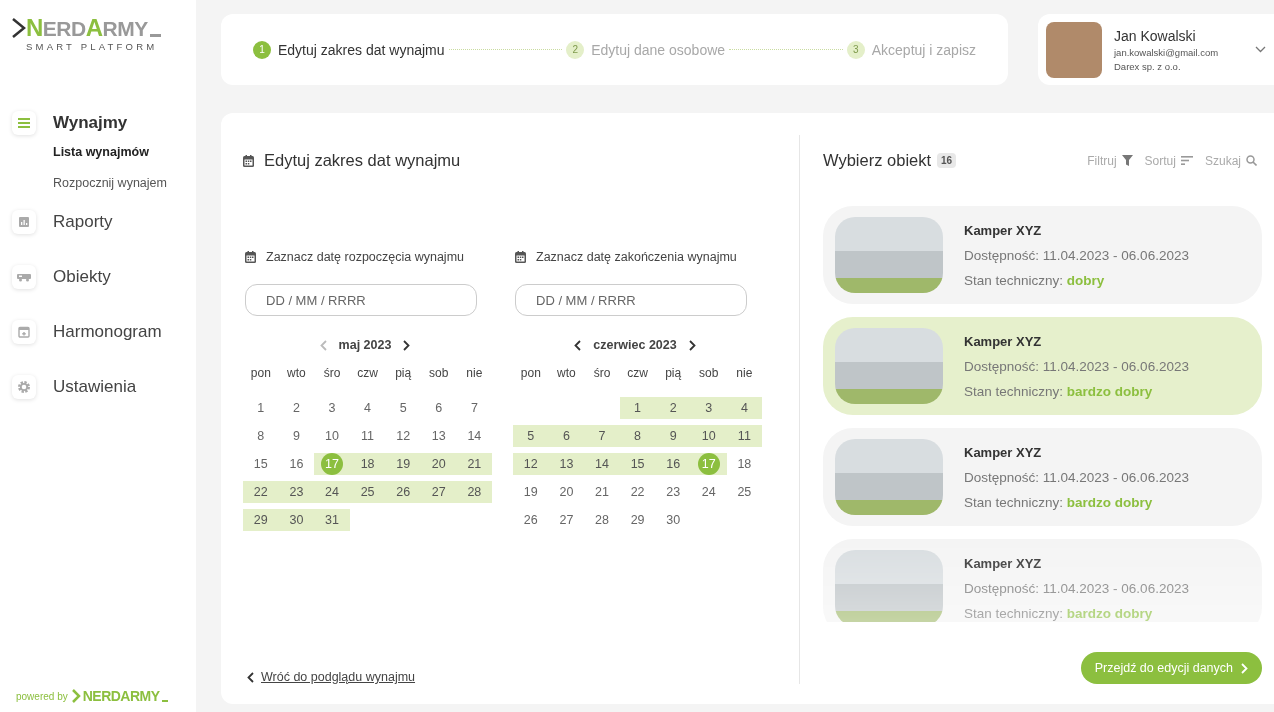 The height and width of the screenshot is (712, 1274). I want to click on day-cell: 27, so click(566, 520).